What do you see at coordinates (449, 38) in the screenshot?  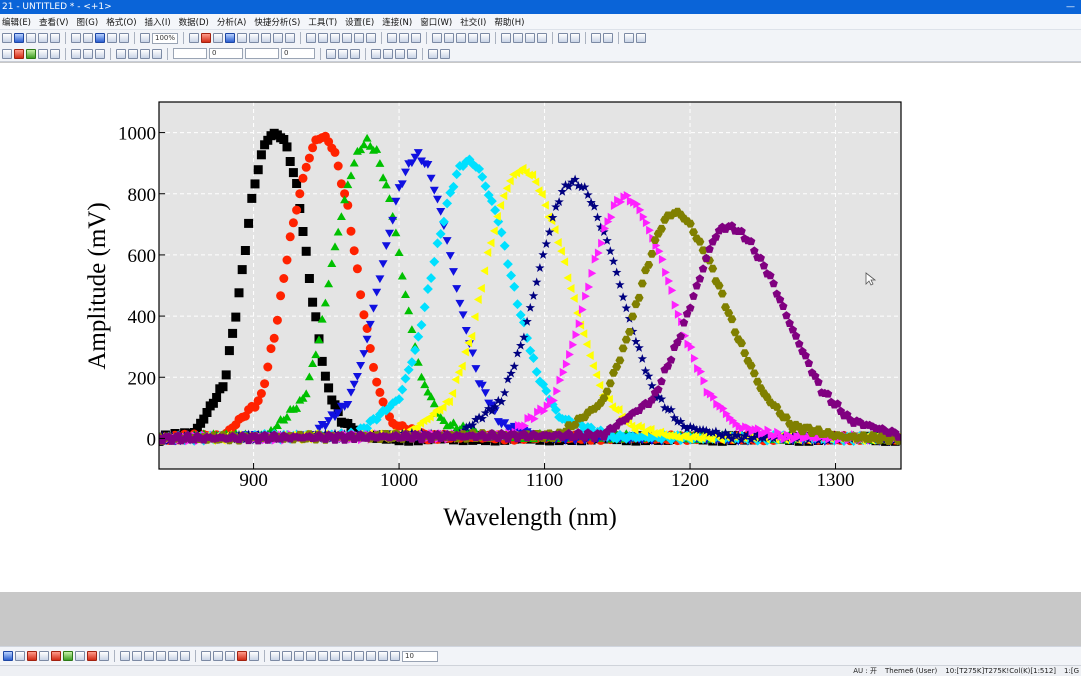 I see `set-y-icon` at bounding box center [449, 38].